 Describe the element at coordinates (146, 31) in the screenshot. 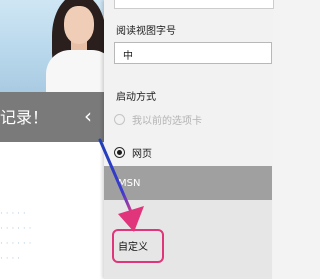

I see `reading-view-font-size-label: 阅读视图字号` at that location.